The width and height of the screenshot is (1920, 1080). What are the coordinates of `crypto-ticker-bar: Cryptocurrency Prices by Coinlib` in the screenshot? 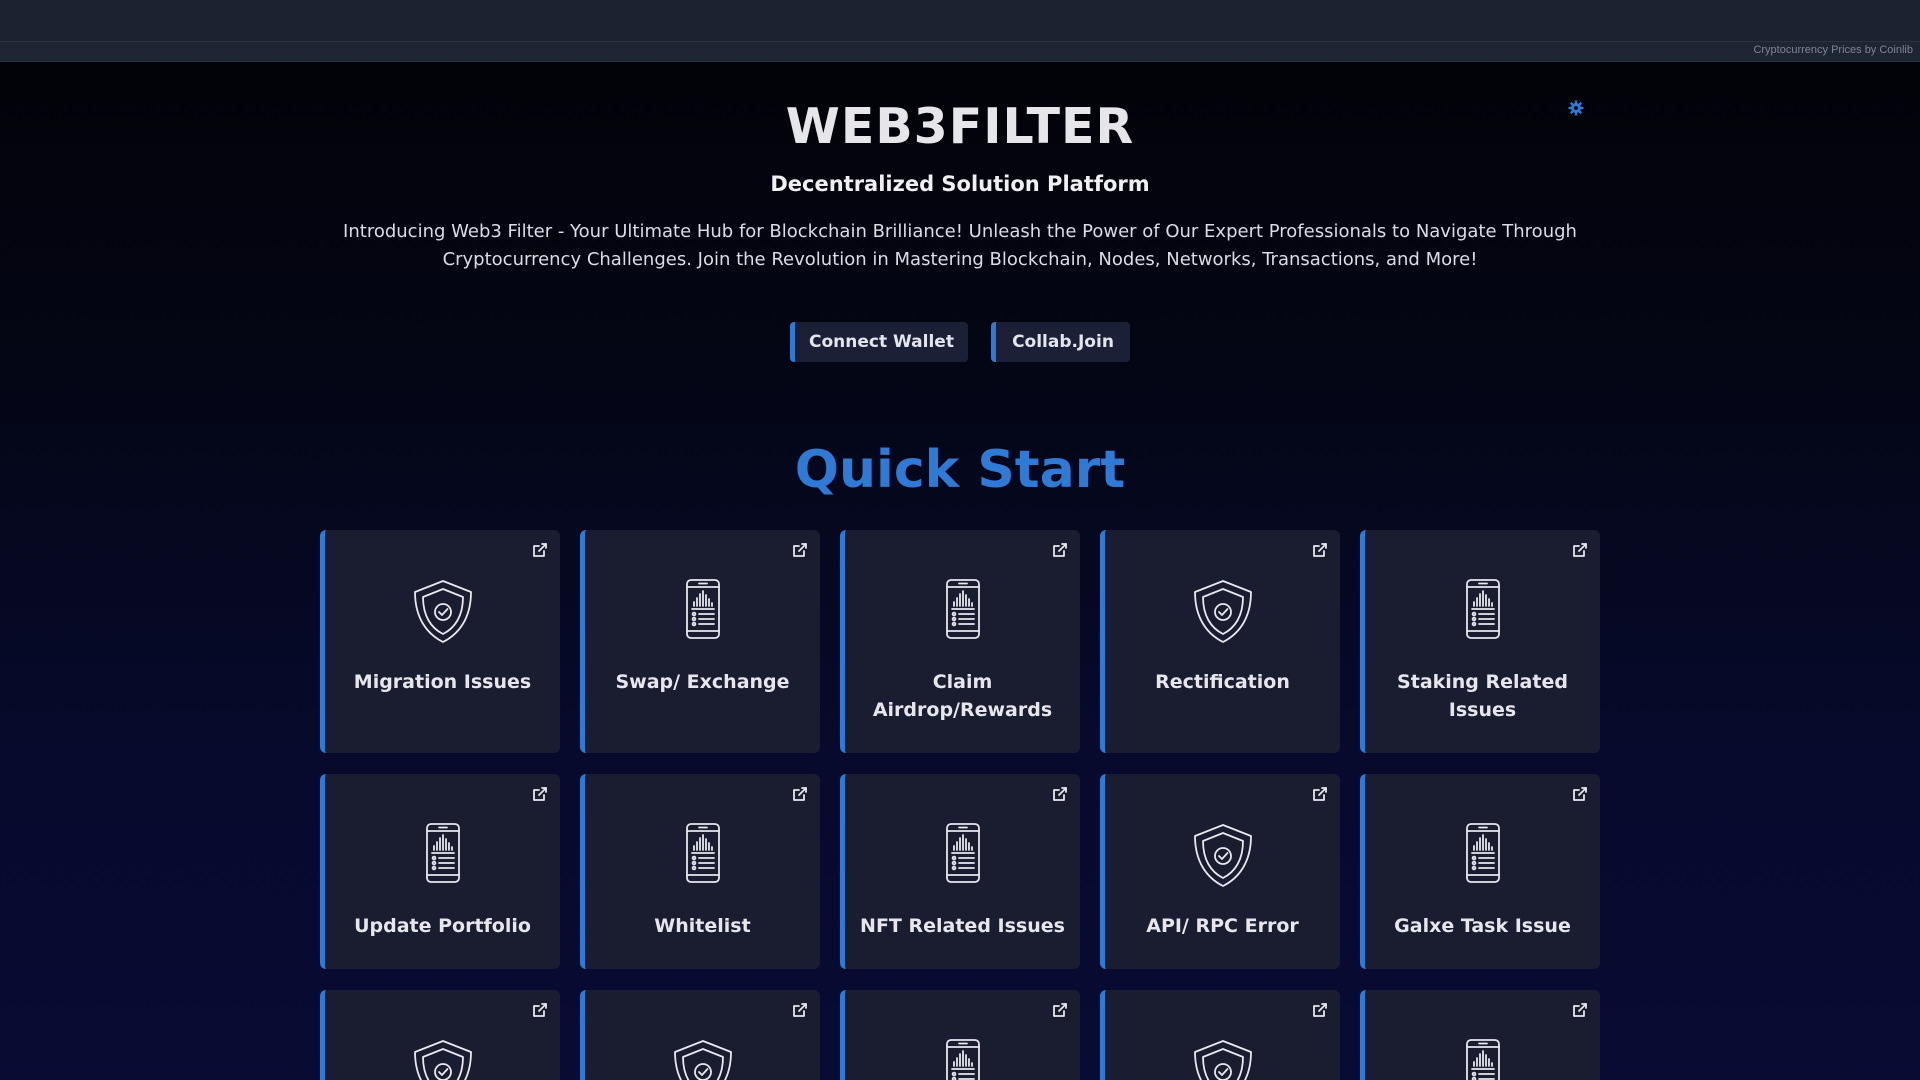 It's located at (960, 31).